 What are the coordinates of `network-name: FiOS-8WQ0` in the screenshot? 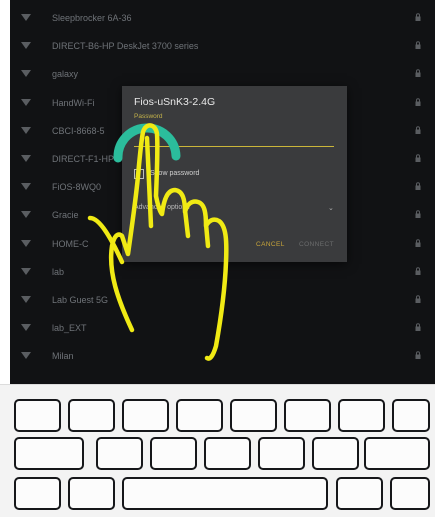 It's located at (77, 187).